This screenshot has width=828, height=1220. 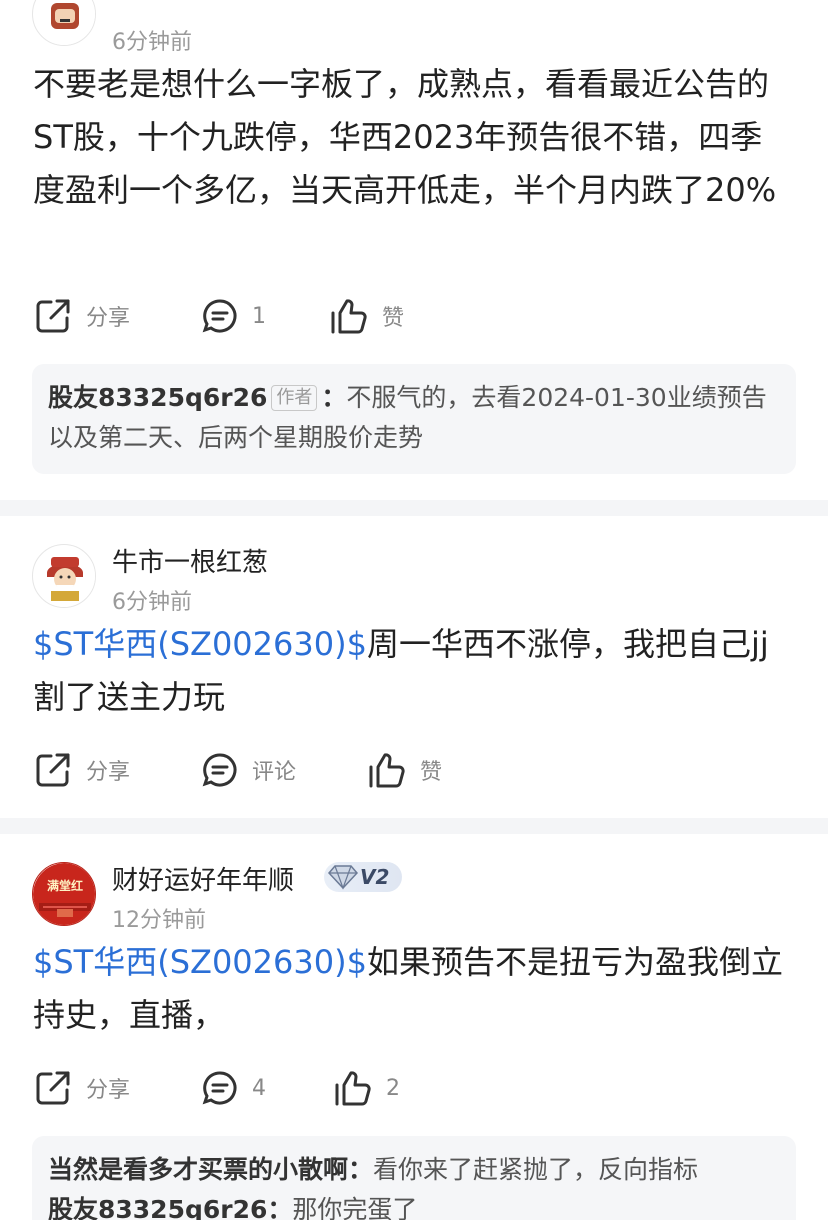 What do you see at coordinates (413, 671) in the screenshot?
I see `post-content: $ST华西(SZ002630)$周一华西不涨停，我把自己jj割了送主力玩` at bounding box center [413, 671].